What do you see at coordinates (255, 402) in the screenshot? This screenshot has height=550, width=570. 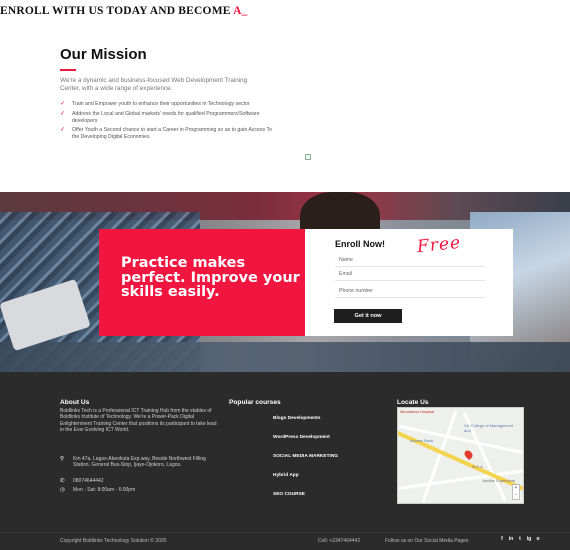 I see `popular-courses-heading: Popular courses` at bounding box center [255, 402].